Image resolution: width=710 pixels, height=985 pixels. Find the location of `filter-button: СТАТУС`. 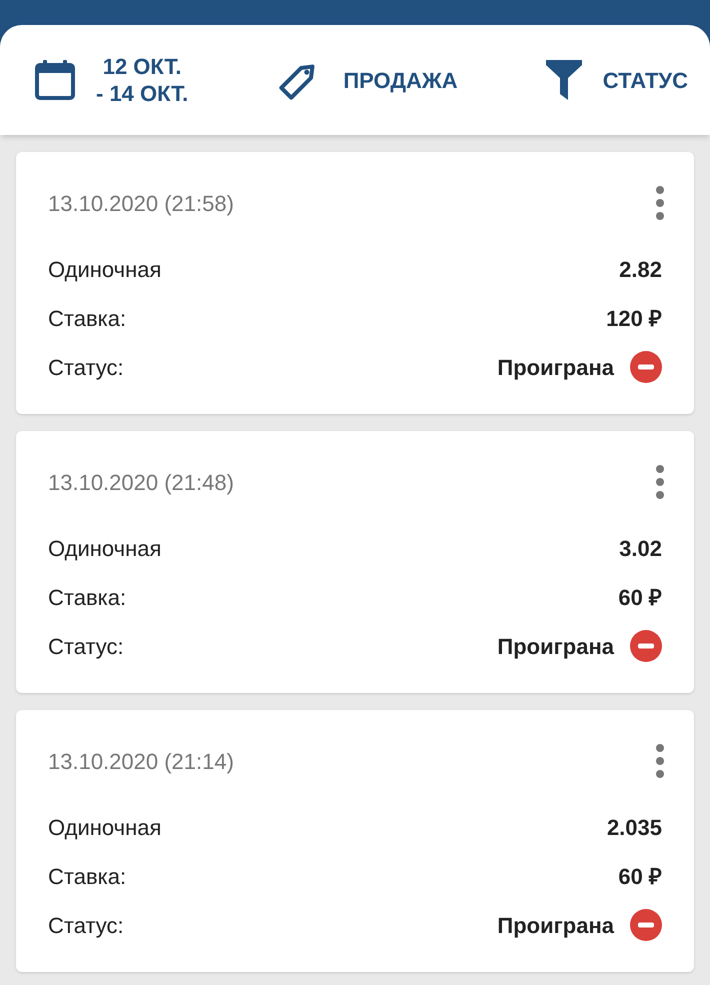

filter-button: СТАТУС is located at coordinates (616, 80).